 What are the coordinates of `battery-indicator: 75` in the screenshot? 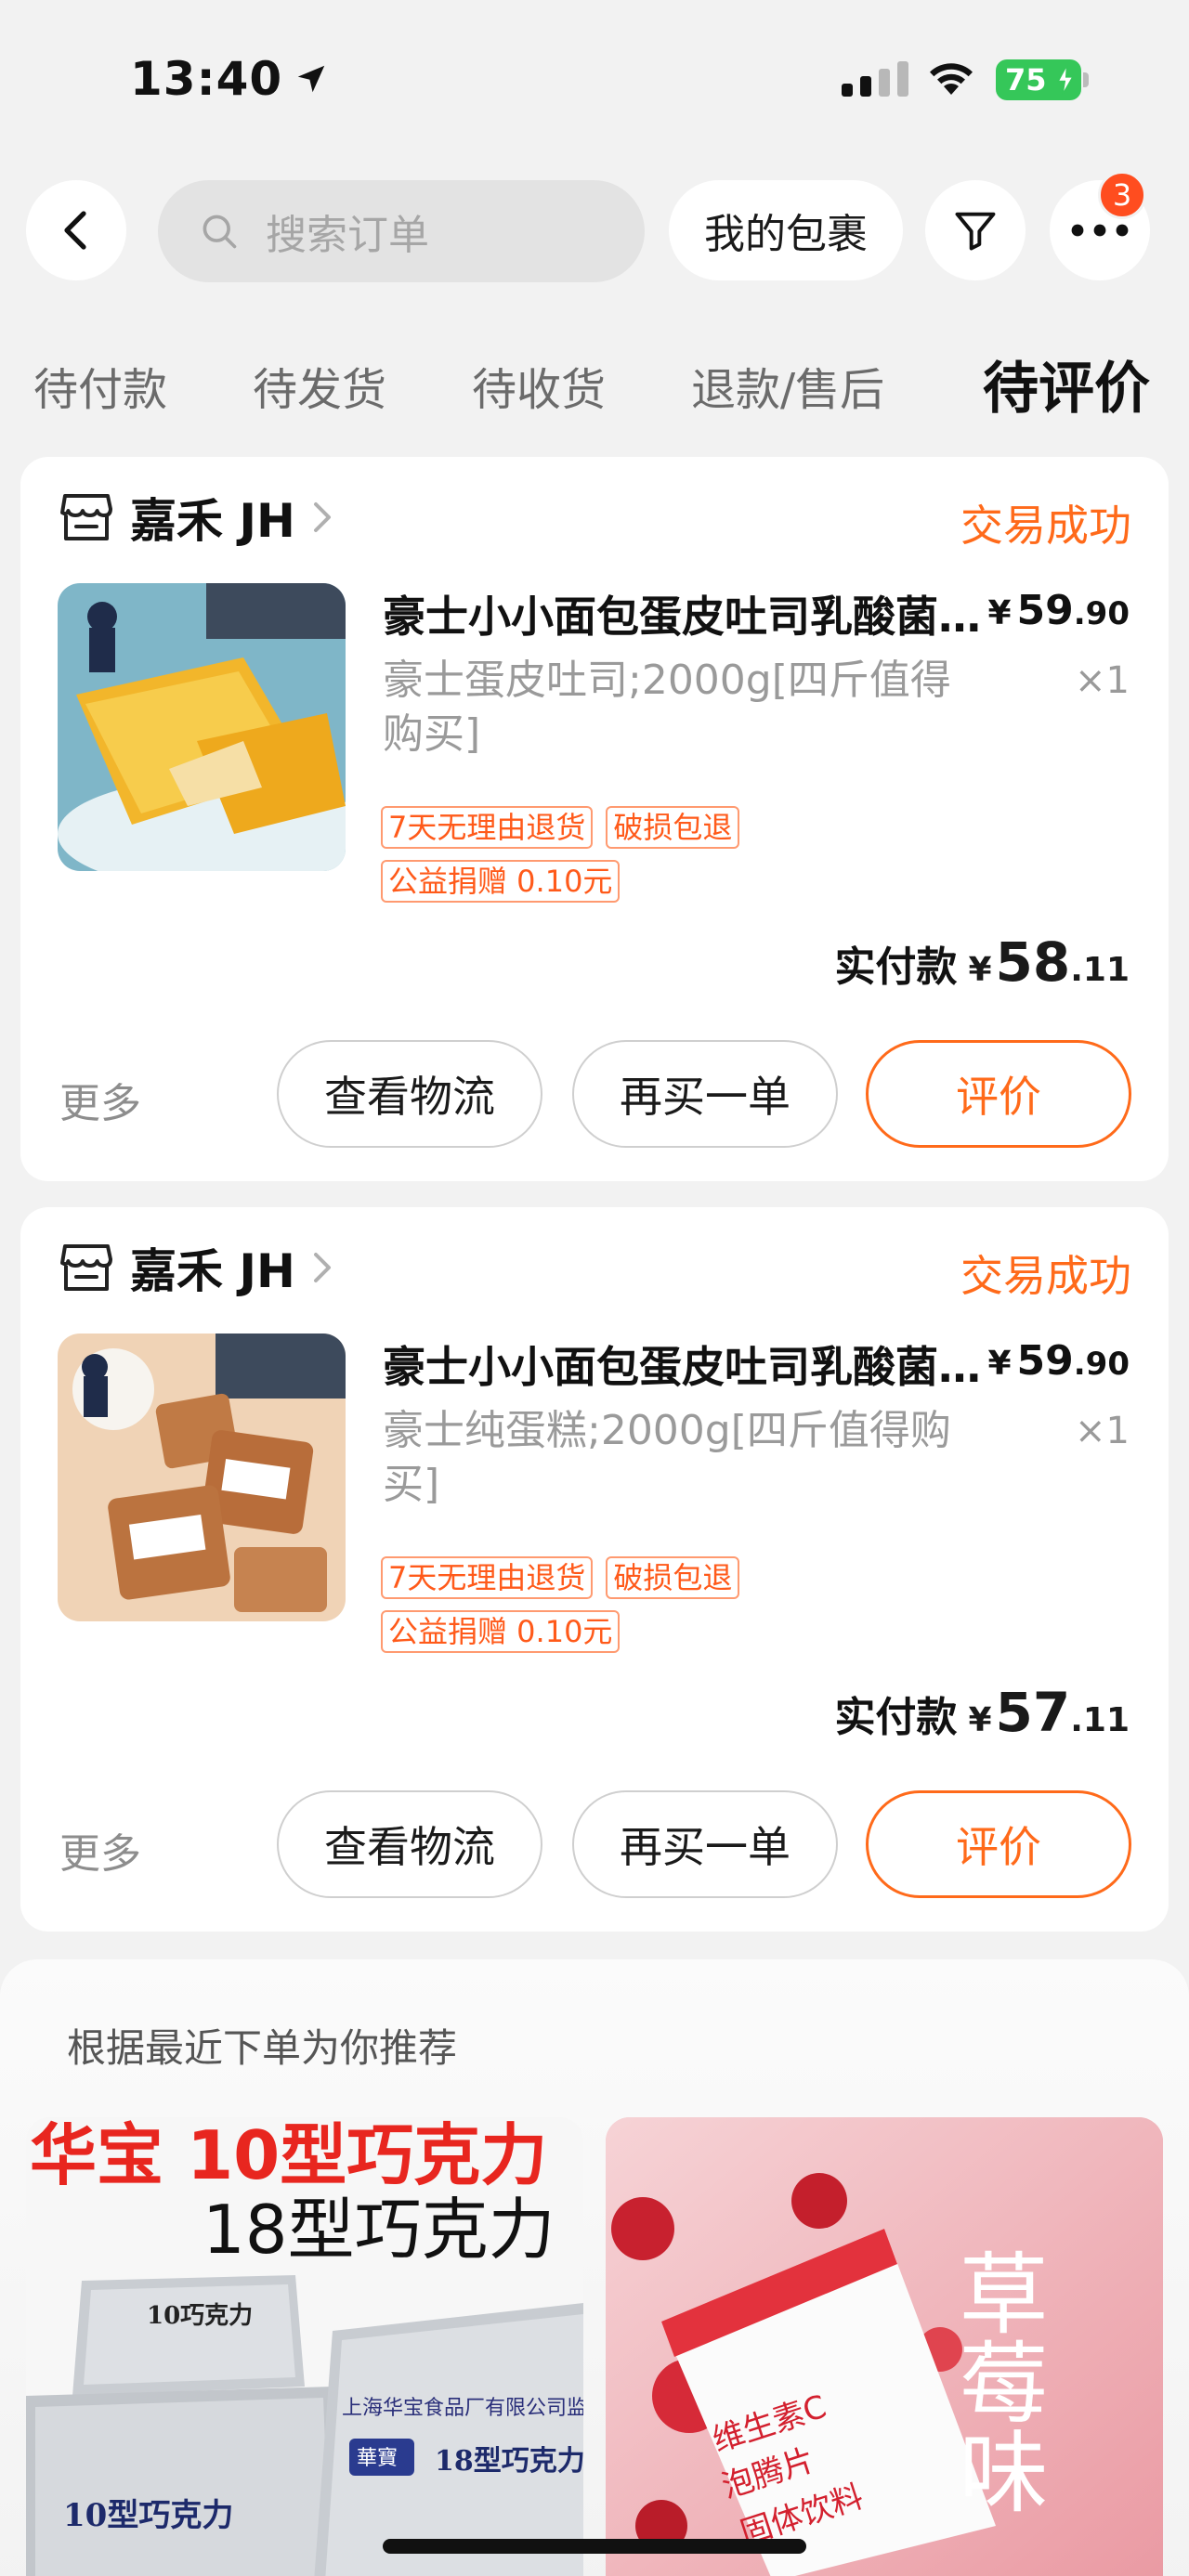 It's located at (1042, 79).